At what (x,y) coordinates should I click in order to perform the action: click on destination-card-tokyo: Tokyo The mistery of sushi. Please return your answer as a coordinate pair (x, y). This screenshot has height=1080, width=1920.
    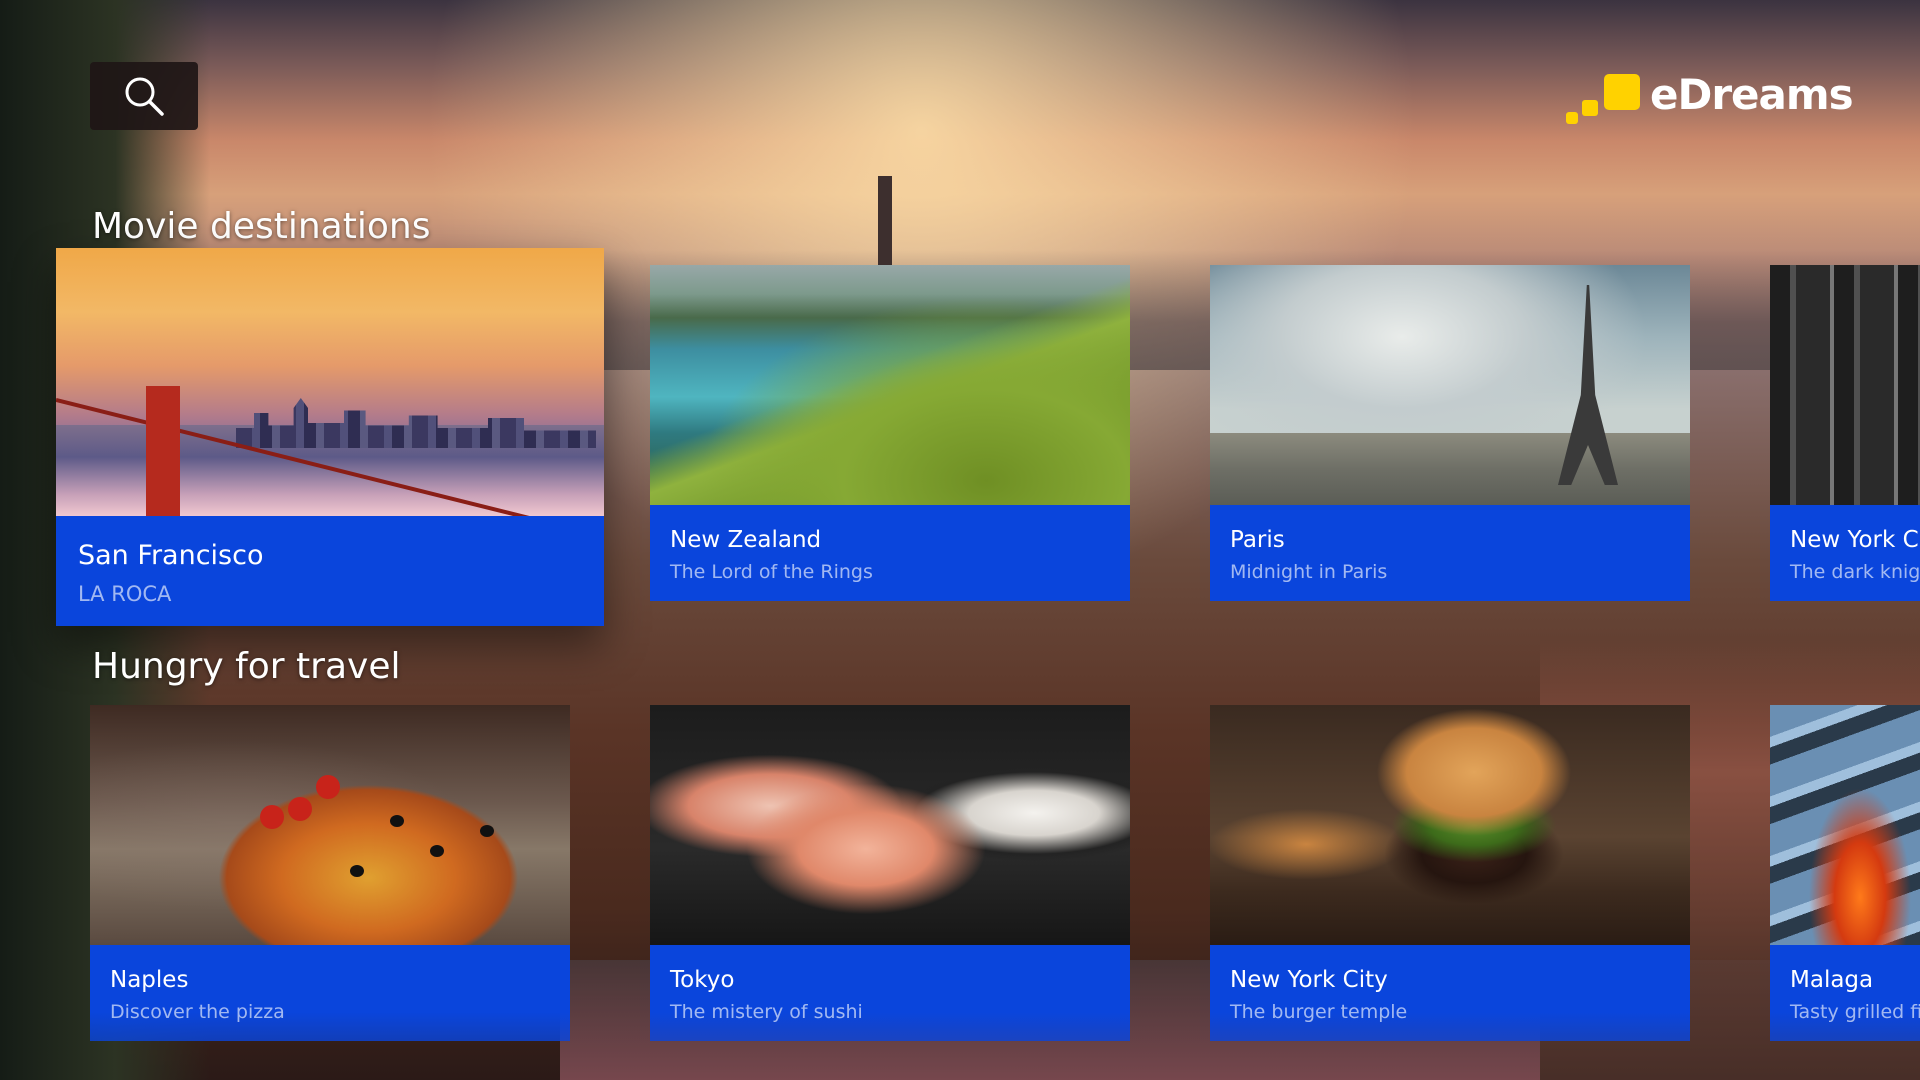
    Looking at the image, I should click on (890, 873).